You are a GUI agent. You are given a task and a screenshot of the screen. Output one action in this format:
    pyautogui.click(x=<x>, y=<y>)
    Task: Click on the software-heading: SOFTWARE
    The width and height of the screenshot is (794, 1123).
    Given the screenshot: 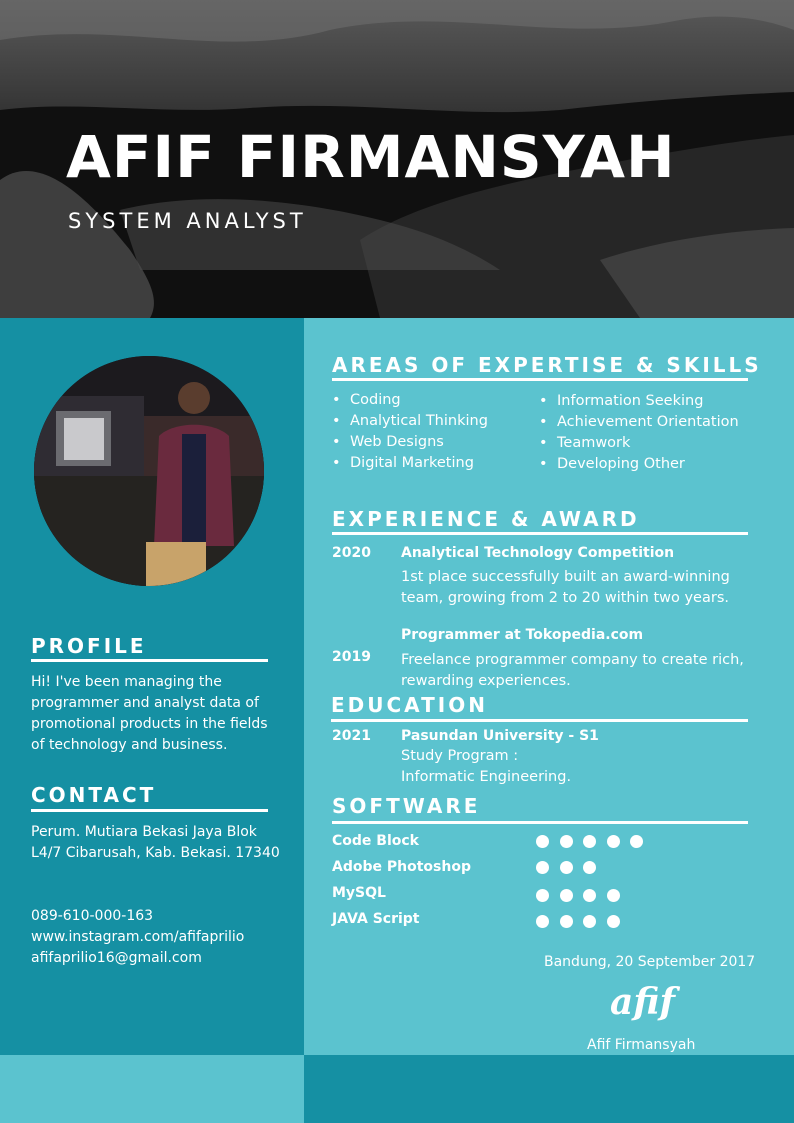 What is the action you would take?
    pyautogui.click(x=406, y=806)
    